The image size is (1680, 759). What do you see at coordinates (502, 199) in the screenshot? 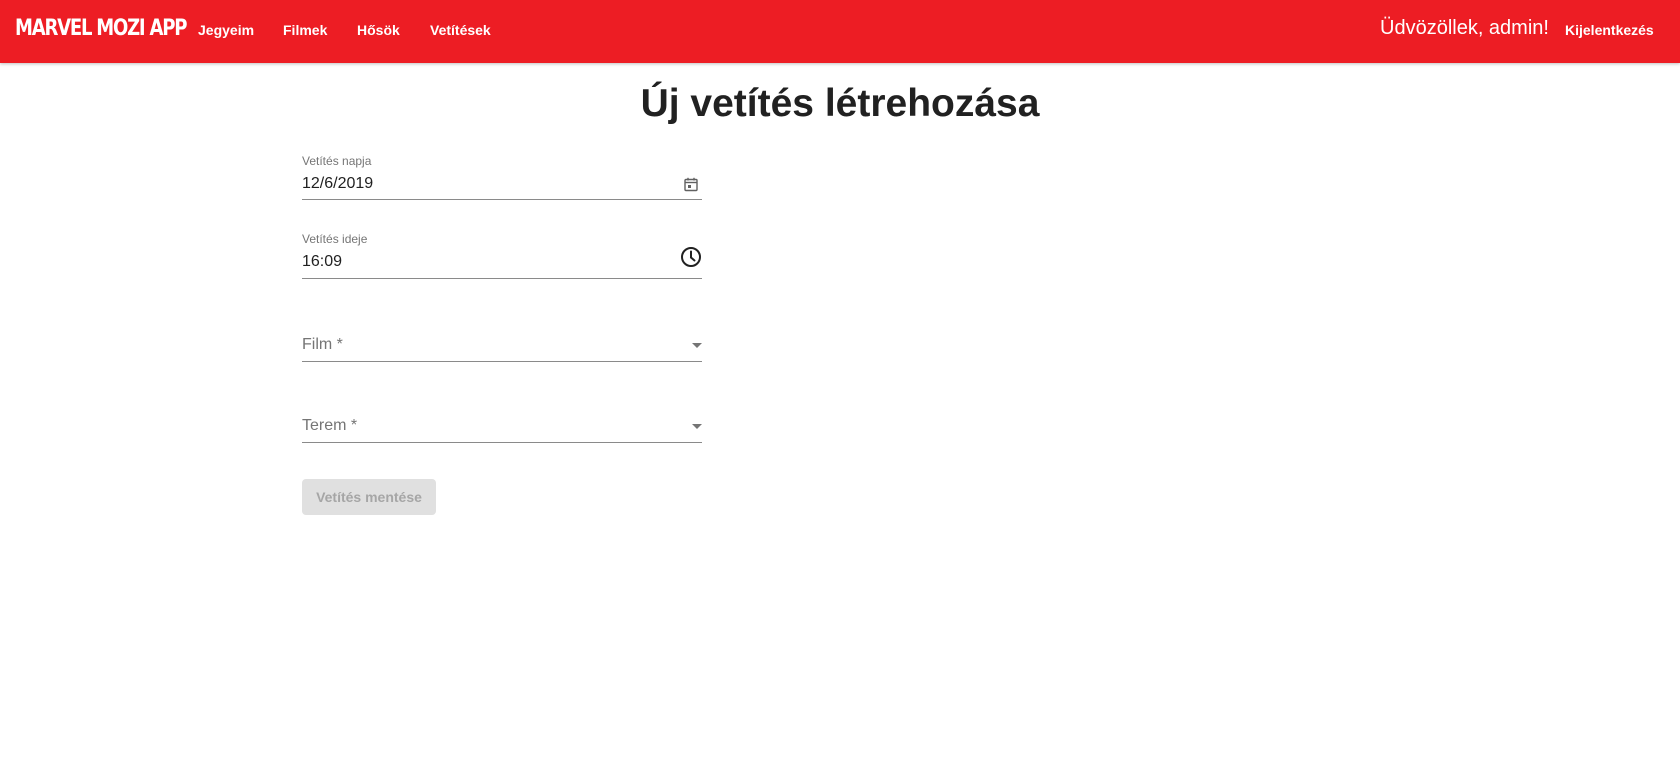
I see `date-field-underline` at bounding box center [502, 199].